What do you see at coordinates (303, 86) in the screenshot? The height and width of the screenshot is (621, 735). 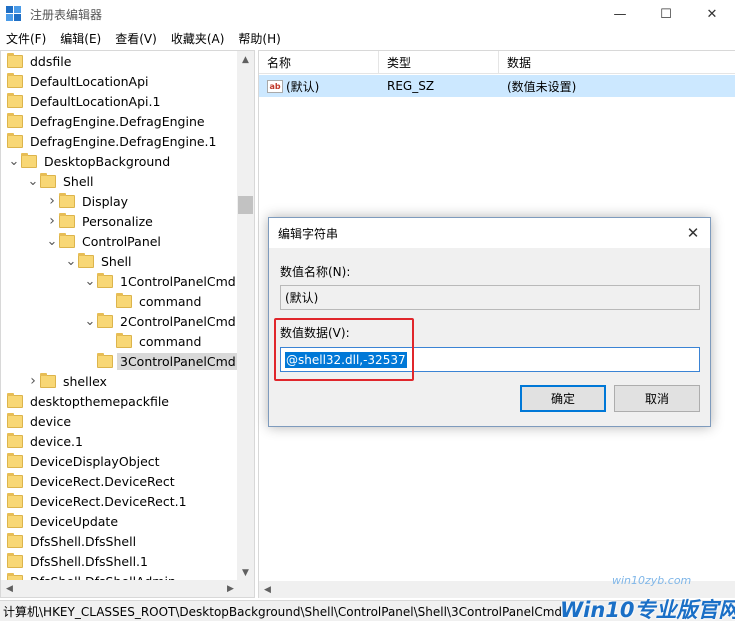 I see `value-name: (默认)` at bounding box center [303, 86].